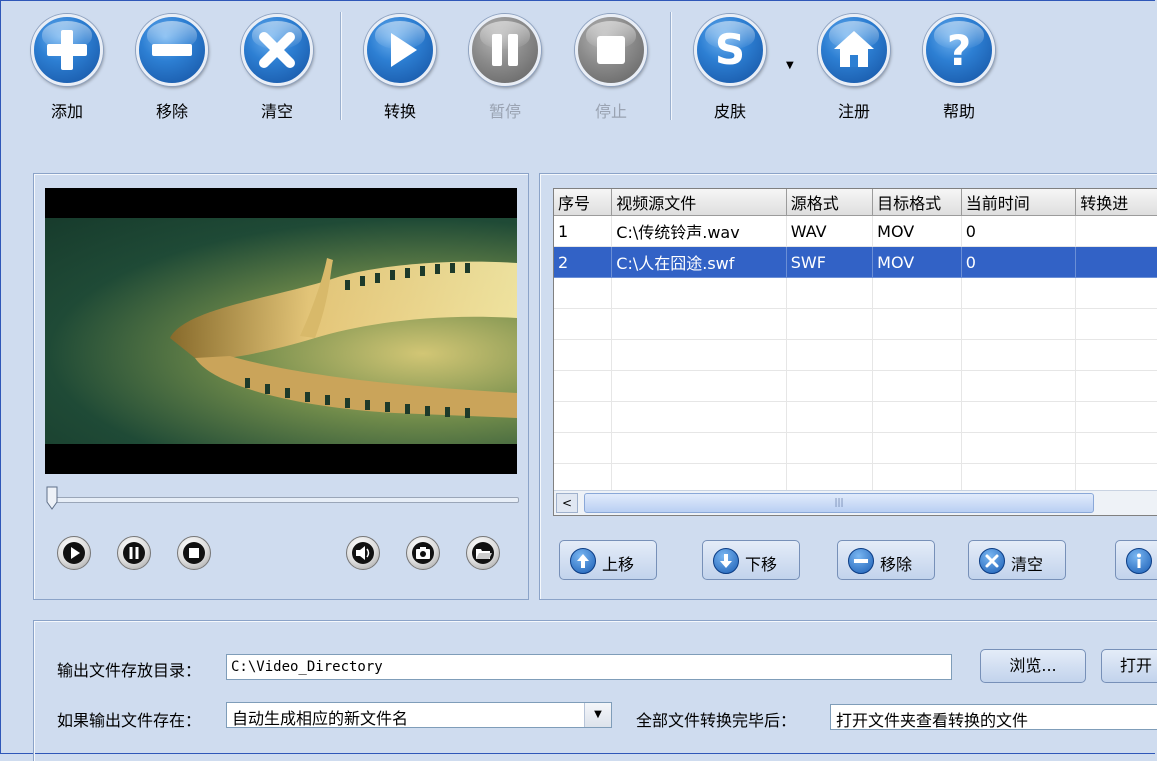 The width and height of the screenshot is (1157, 761). I want to click on column-header: 转换进, so click(1116, 202).